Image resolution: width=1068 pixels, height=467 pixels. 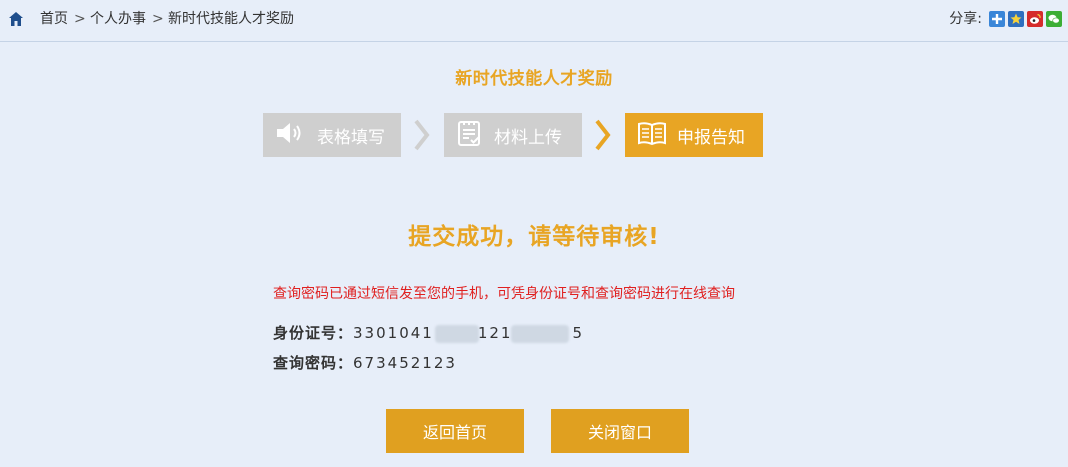 I want to click on breadcrumb-home: 首页, so click(x=54, y=19).